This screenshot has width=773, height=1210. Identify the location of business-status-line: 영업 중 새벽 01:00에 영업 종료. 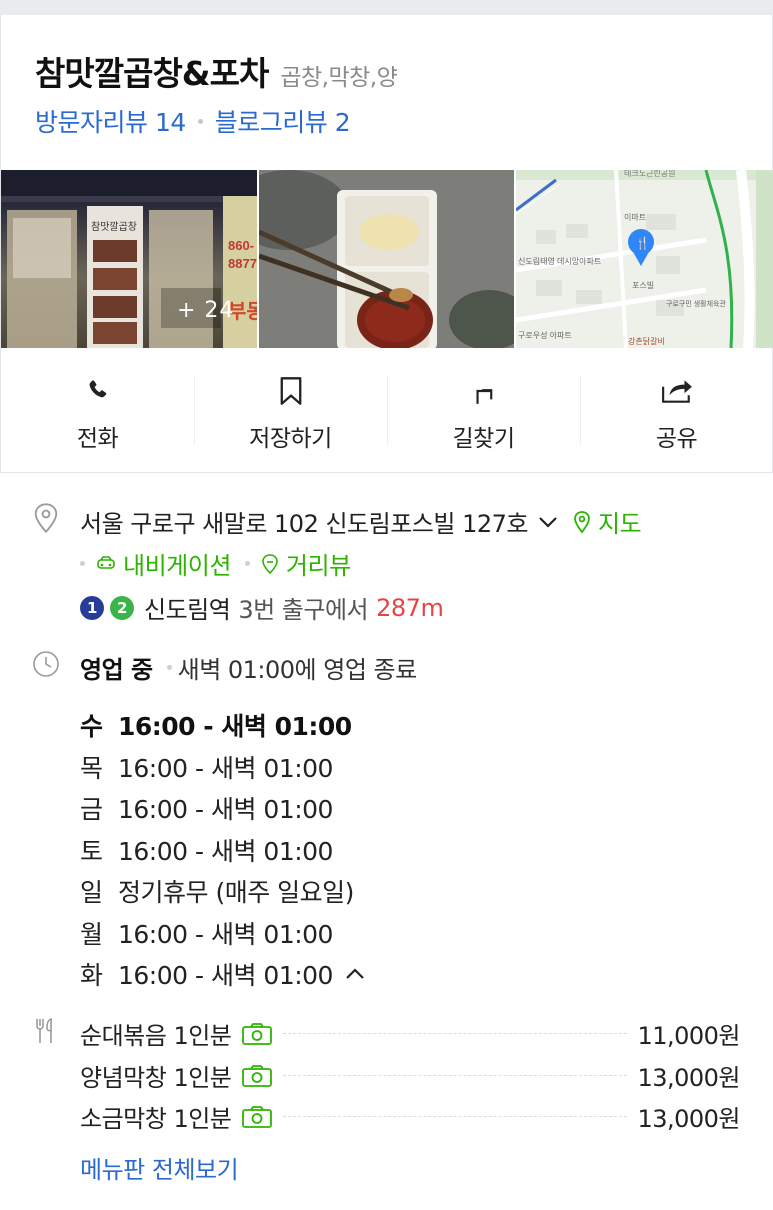
(248, 667).